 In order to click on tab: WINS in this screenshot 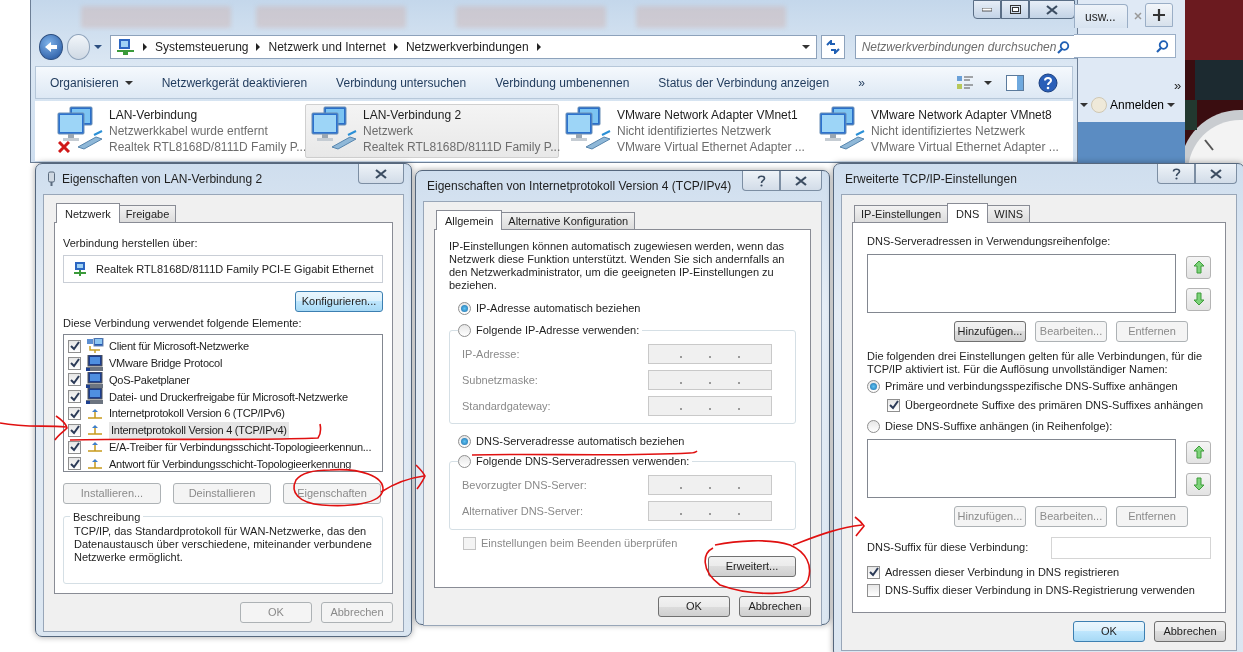, I will do `click(1009, 213)`.